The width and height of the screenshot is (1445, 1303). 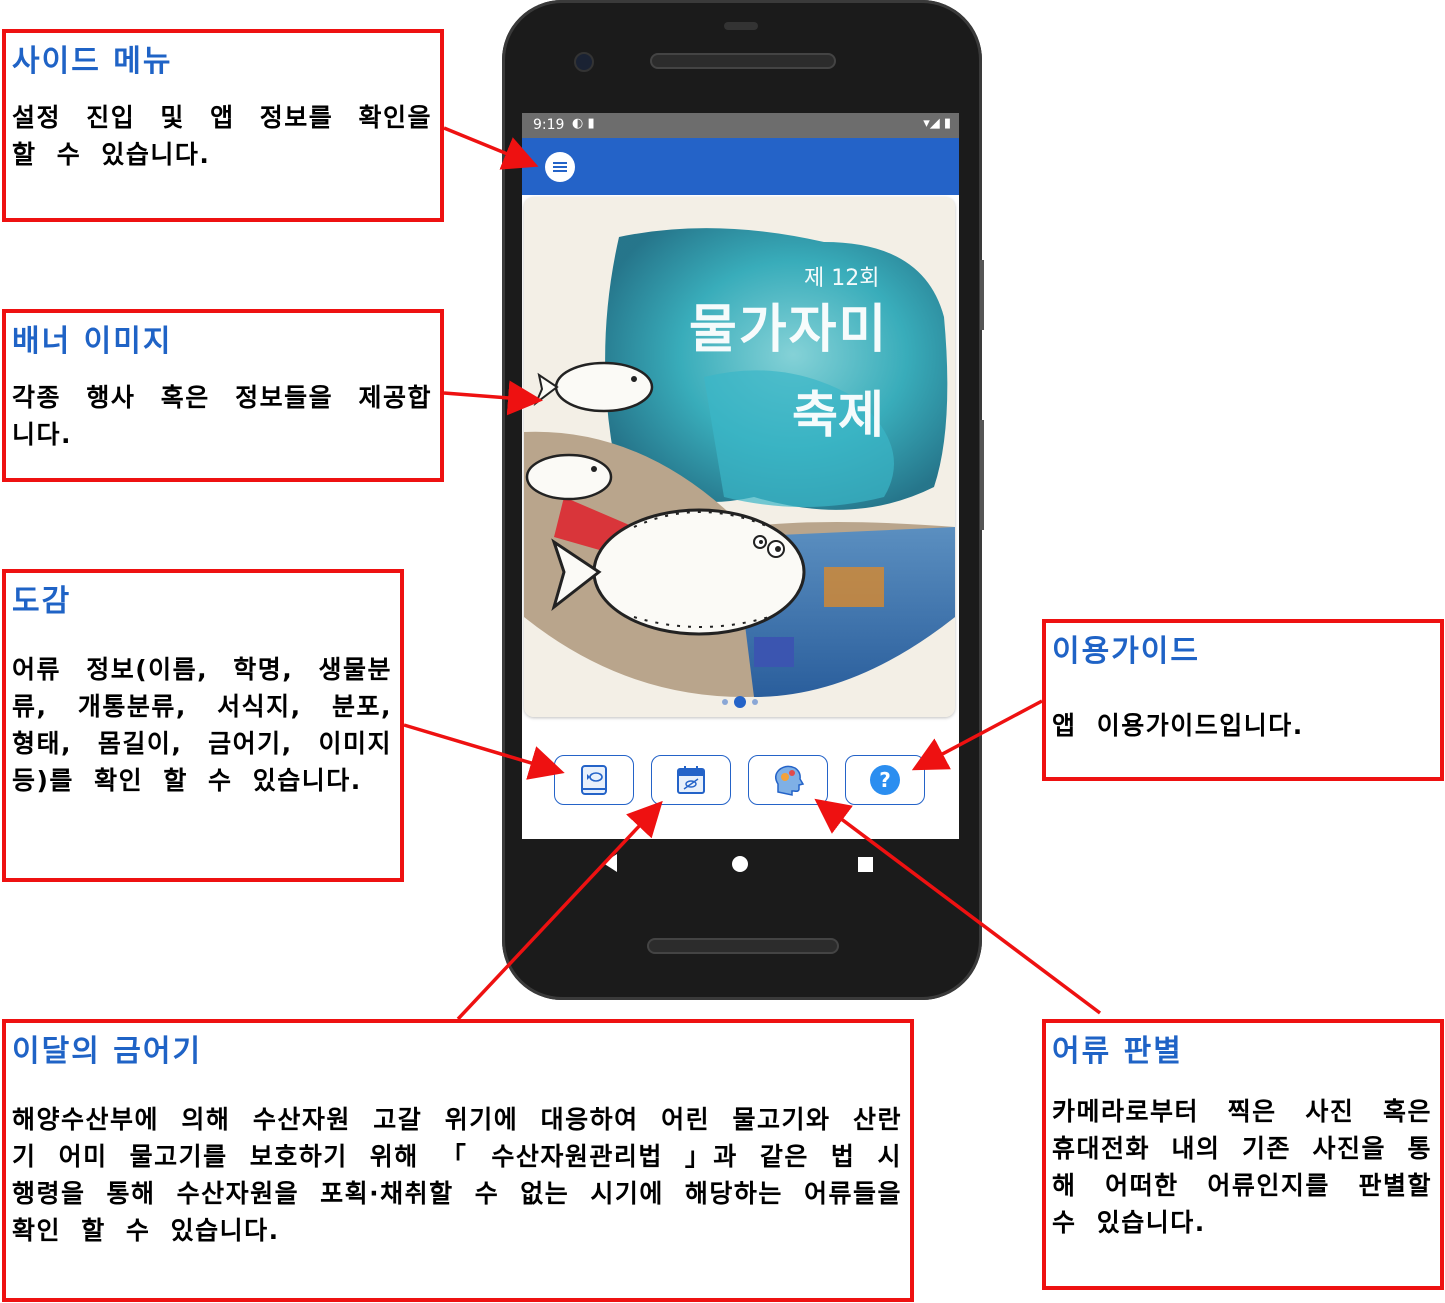 I want to click on annotation-banner: 배너 이미지 각종 행사 혹은 정보들을 제공합니다., so click(x=223, y=395).